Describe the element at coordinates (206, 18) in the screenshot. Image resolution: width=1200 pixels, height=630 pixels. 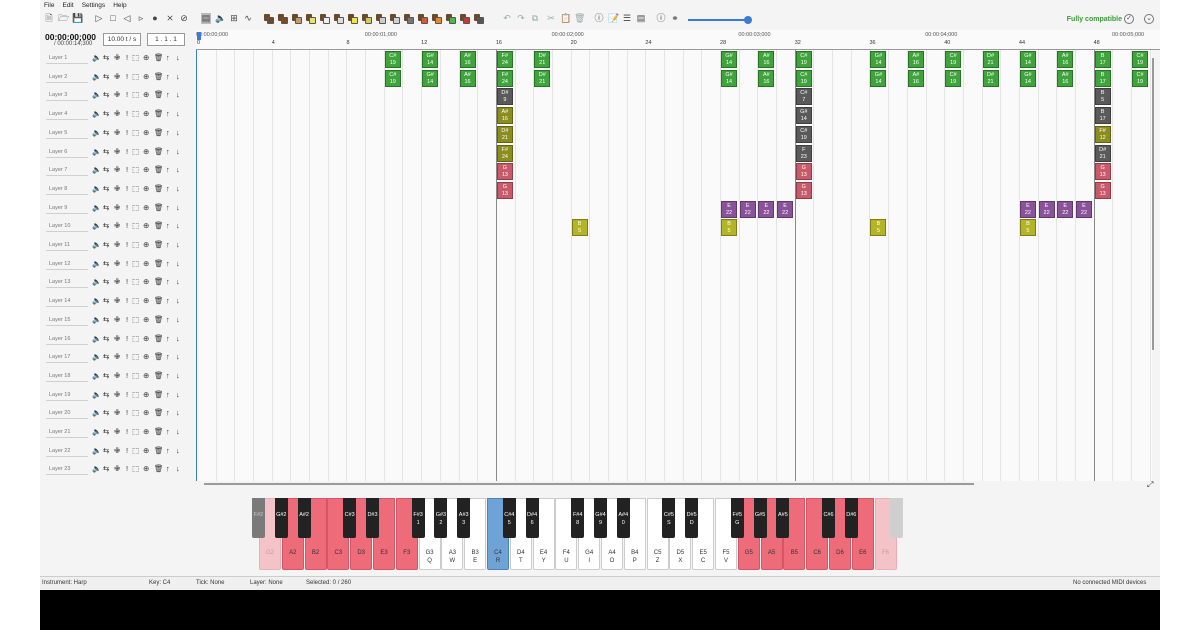
I see `piano-view-icon: ▤` at that location.